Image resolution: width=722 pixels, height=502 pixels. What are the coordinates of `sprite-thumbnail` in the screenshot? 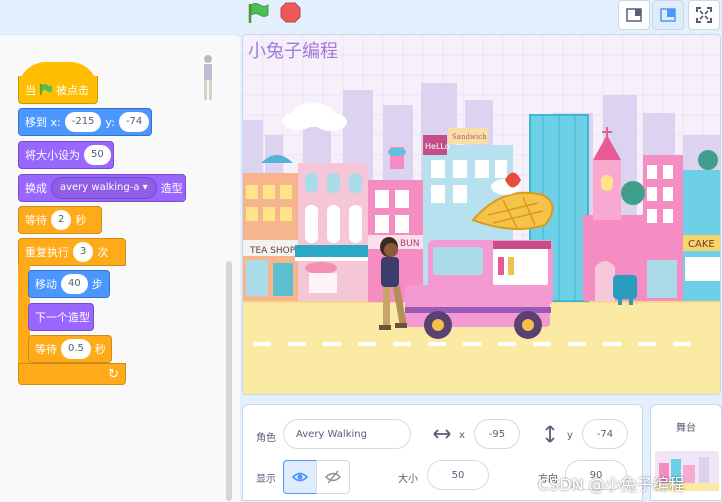 It's located at (208, 77).